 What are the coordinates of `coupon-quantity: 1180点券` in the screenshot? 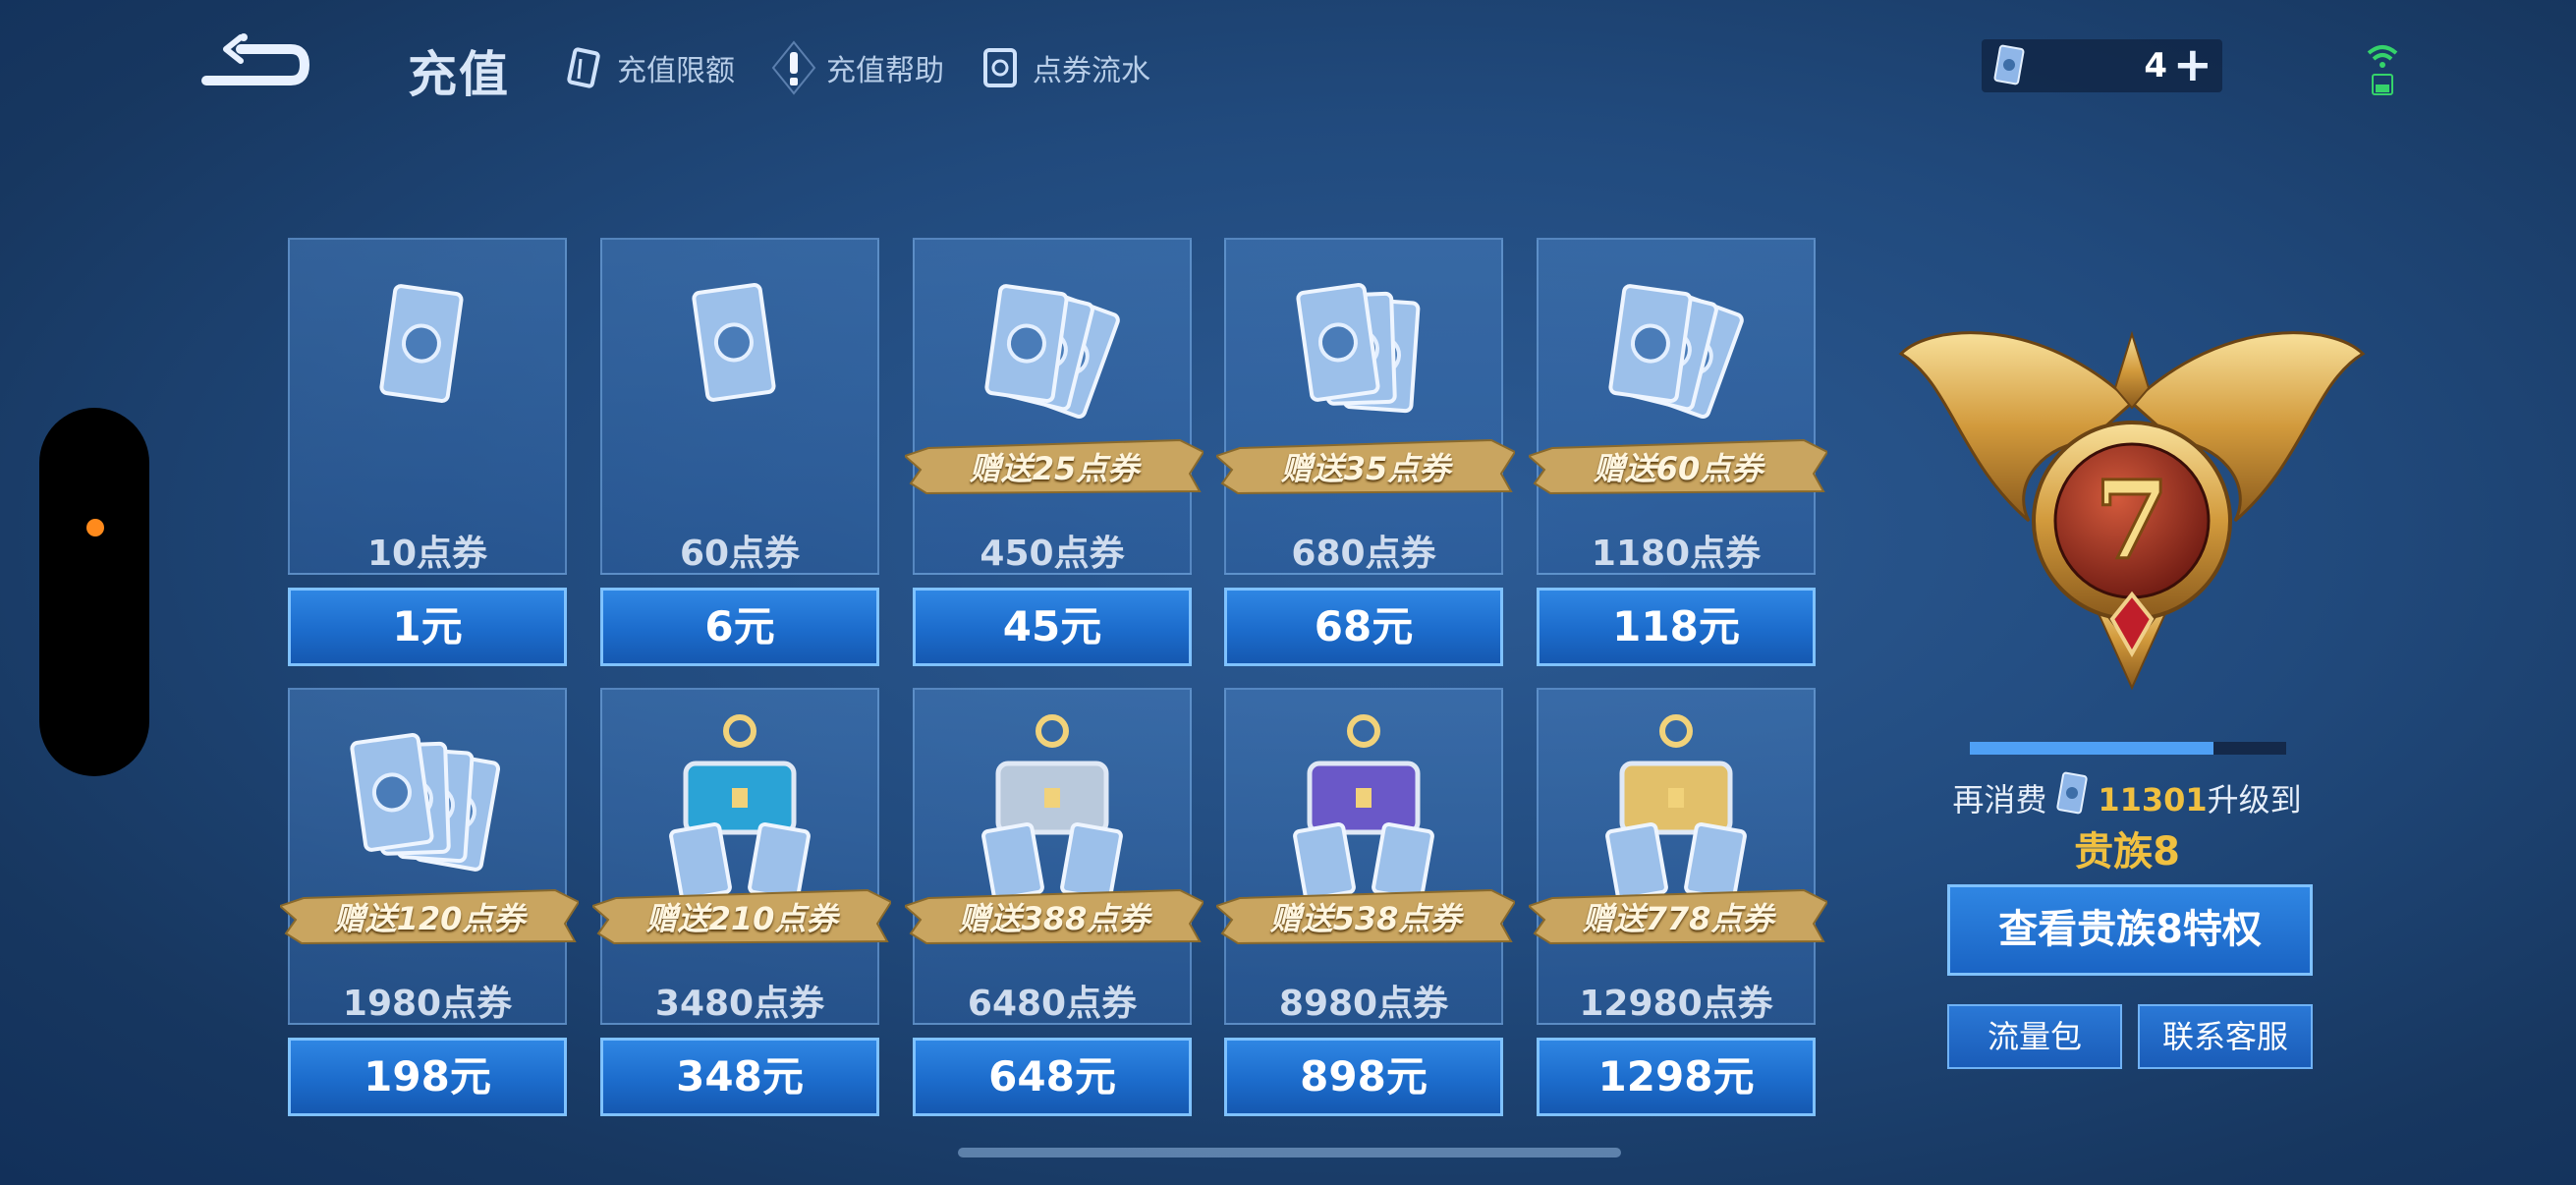 It's located at (1676, 554).